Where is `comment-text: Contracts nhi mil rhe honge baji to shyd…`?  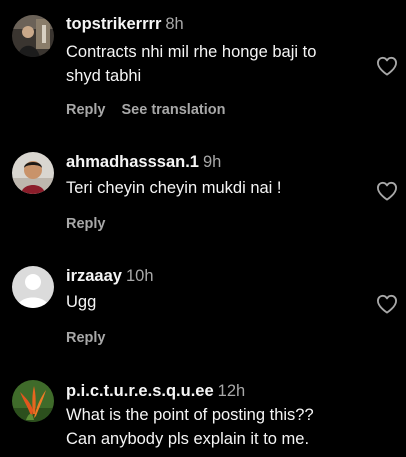
comment-text: Contracts nhi mil rhe honge baji to shyd… is located at coordinates (216, 64).